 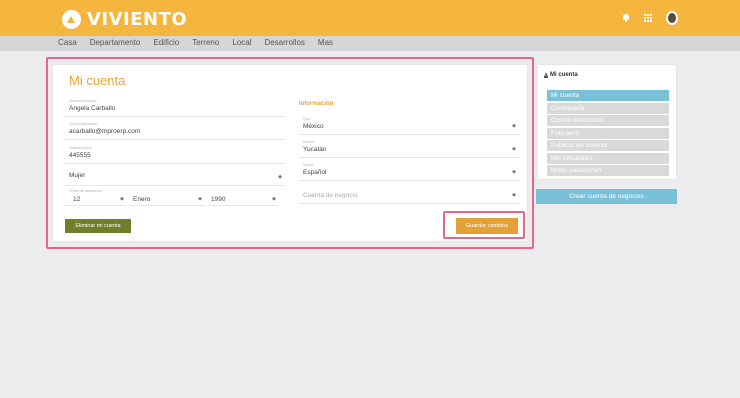 What do you see at coordinates (608, 95) in the screenshot?
I see `sidebar-item-mi-cuenta: Mi cuenta` at bounding box center [608, 95].